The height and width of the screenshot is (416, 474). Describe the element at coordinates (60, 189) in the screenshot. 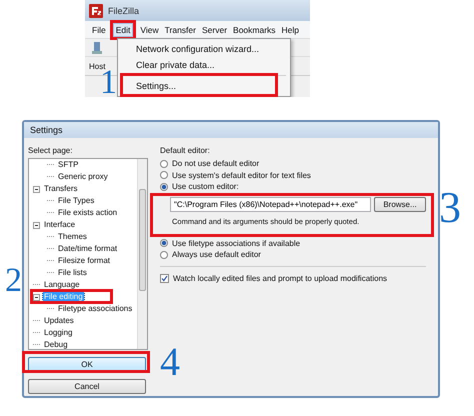

I see `tree-item: Transfers` at that location.